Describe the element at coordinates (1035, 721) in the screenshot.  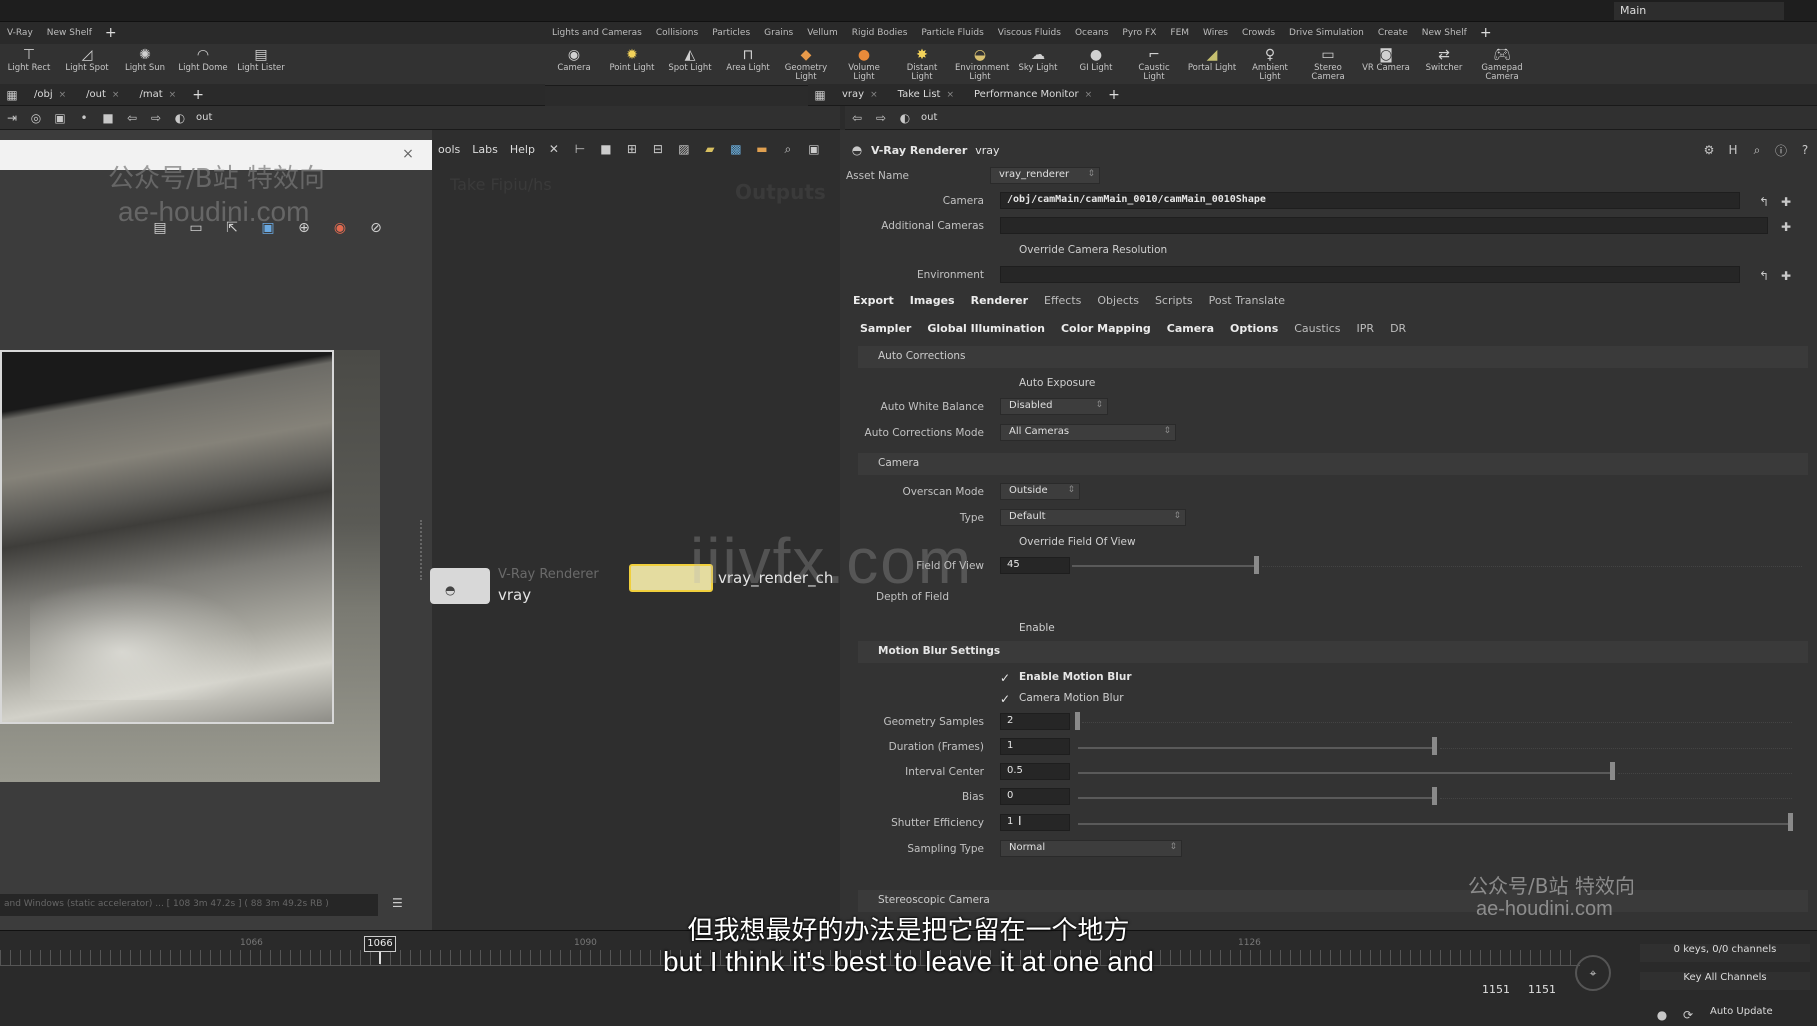
I see `geometry-samples-field: 2` at that location.